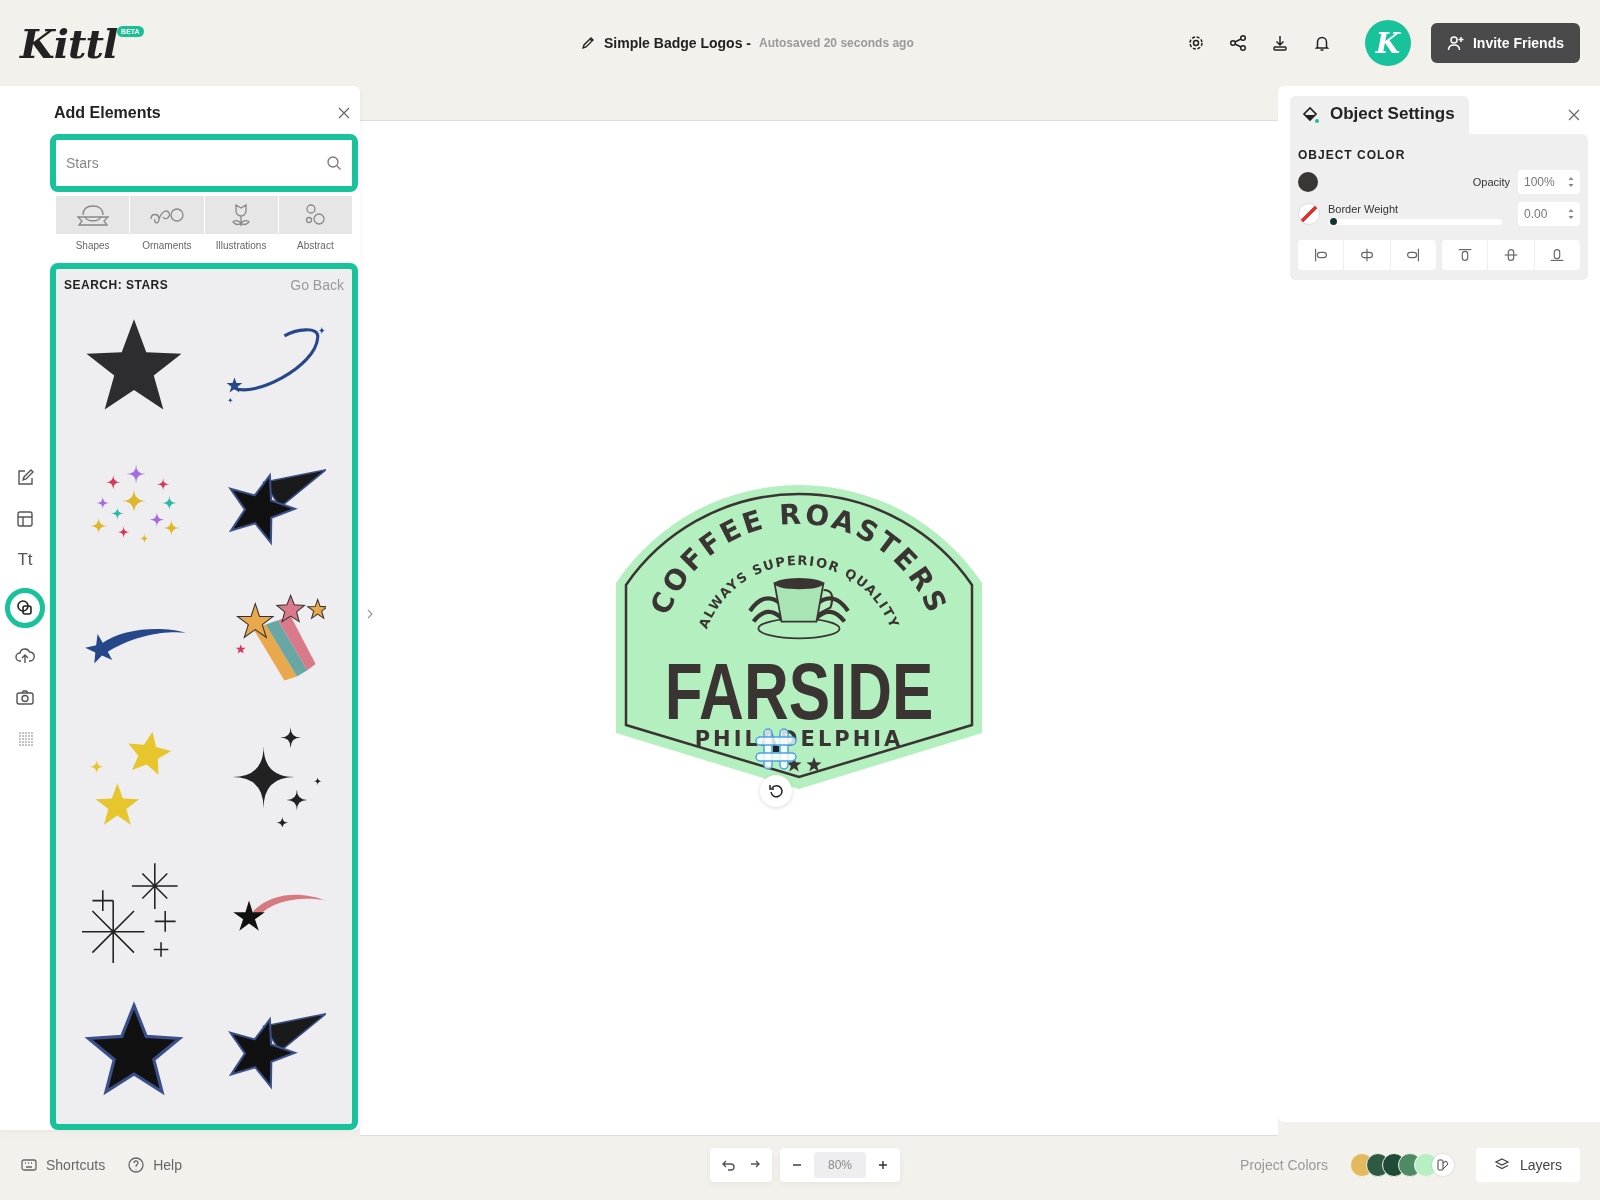 The height and width of the screenshot is (1200, 1600). I want to click on category-label: Shapes, so click(92, 245).